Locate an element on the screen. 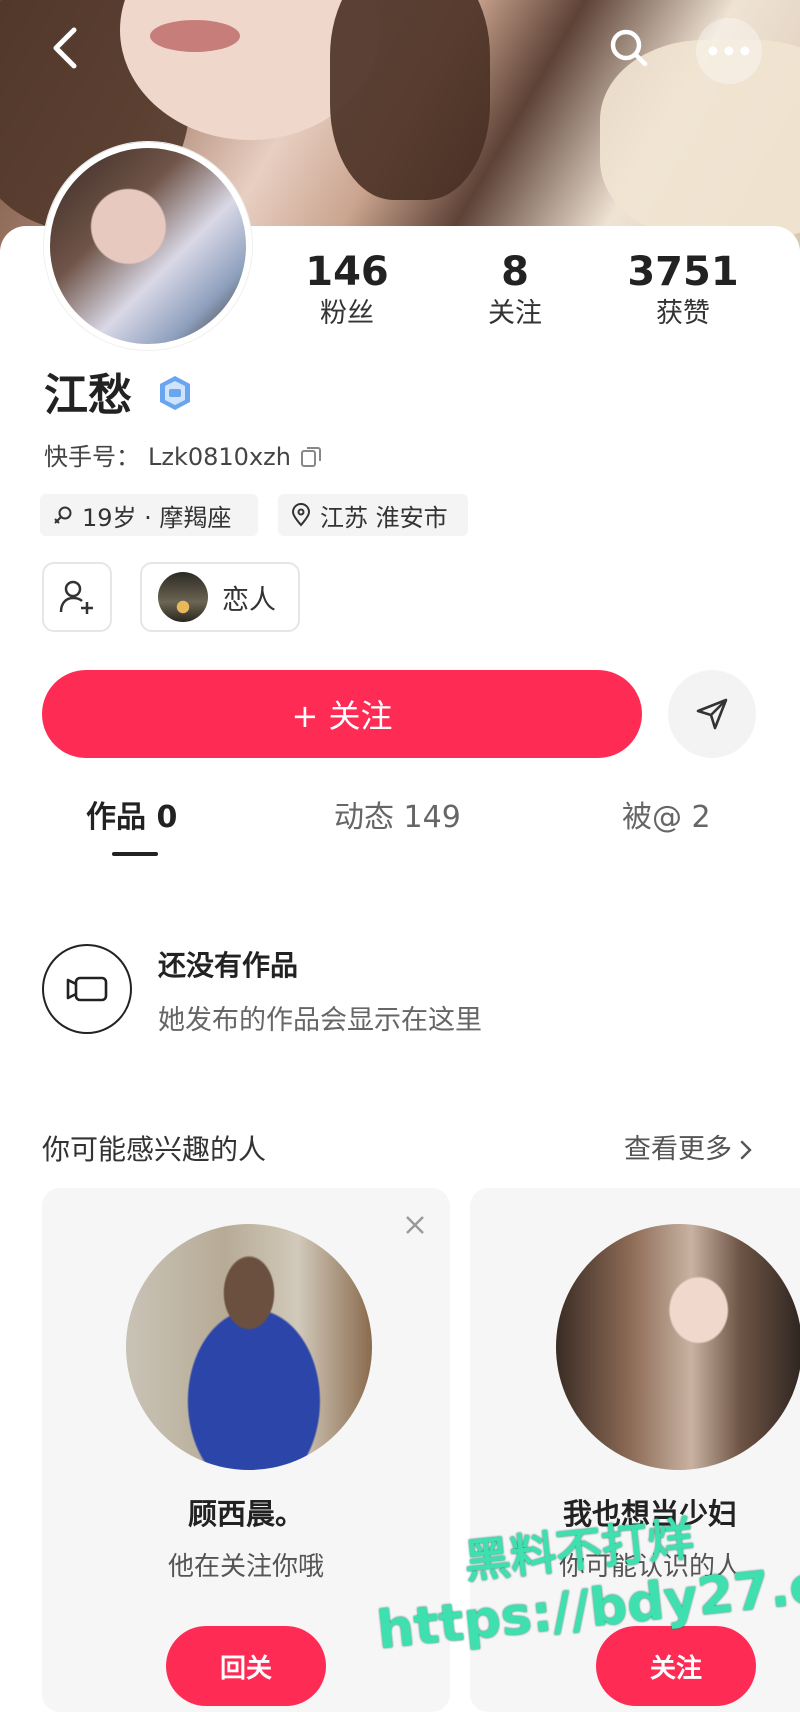 The image size is (800, 1712). tab-moments: 动态 149 is located at coordinates (397, 818).